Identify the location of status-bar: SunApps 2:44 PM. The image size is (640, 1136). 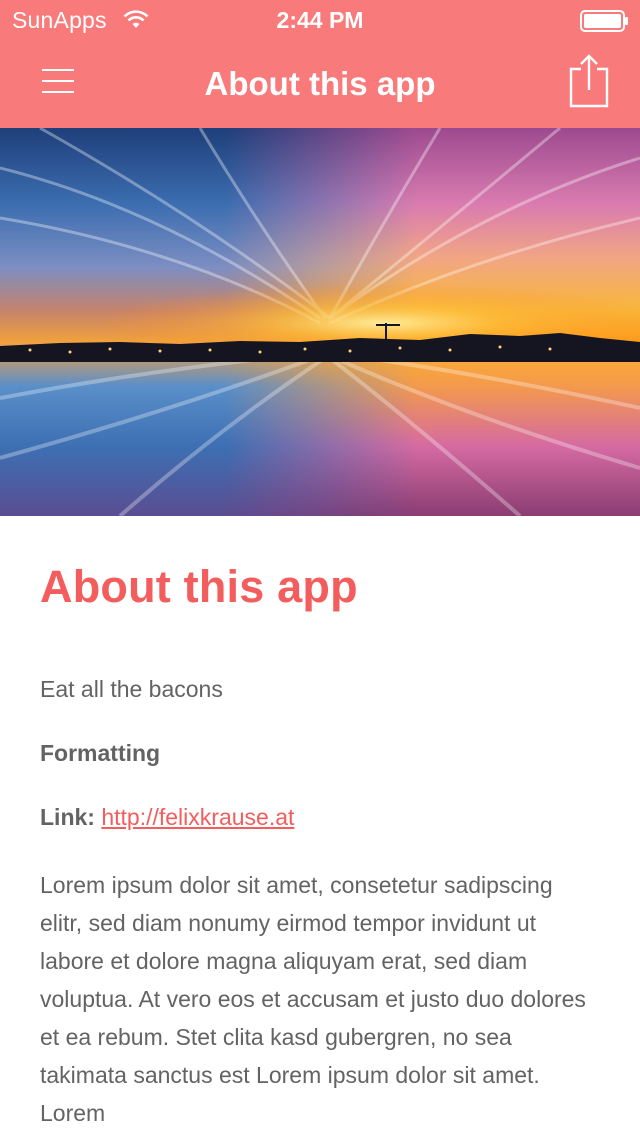
(320, 20).